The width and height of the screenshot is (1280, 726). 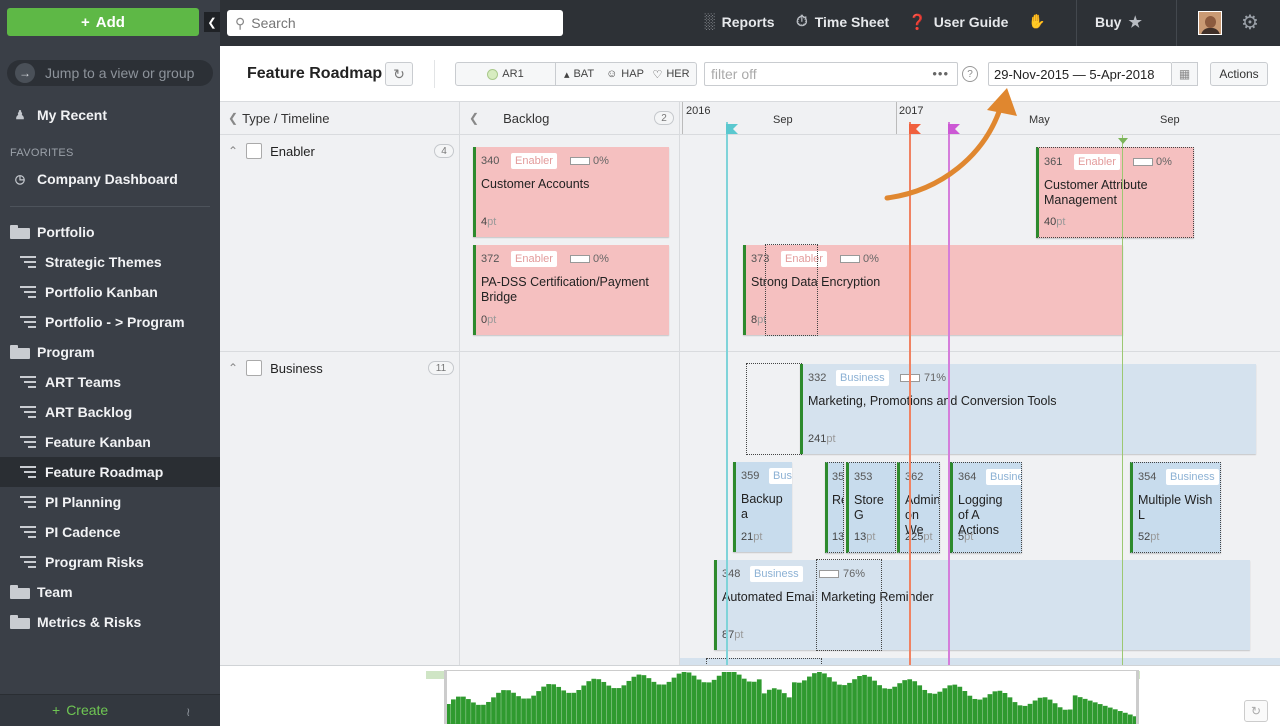 I want to click on actions-button: Actions, so click(x=1239, y=74).